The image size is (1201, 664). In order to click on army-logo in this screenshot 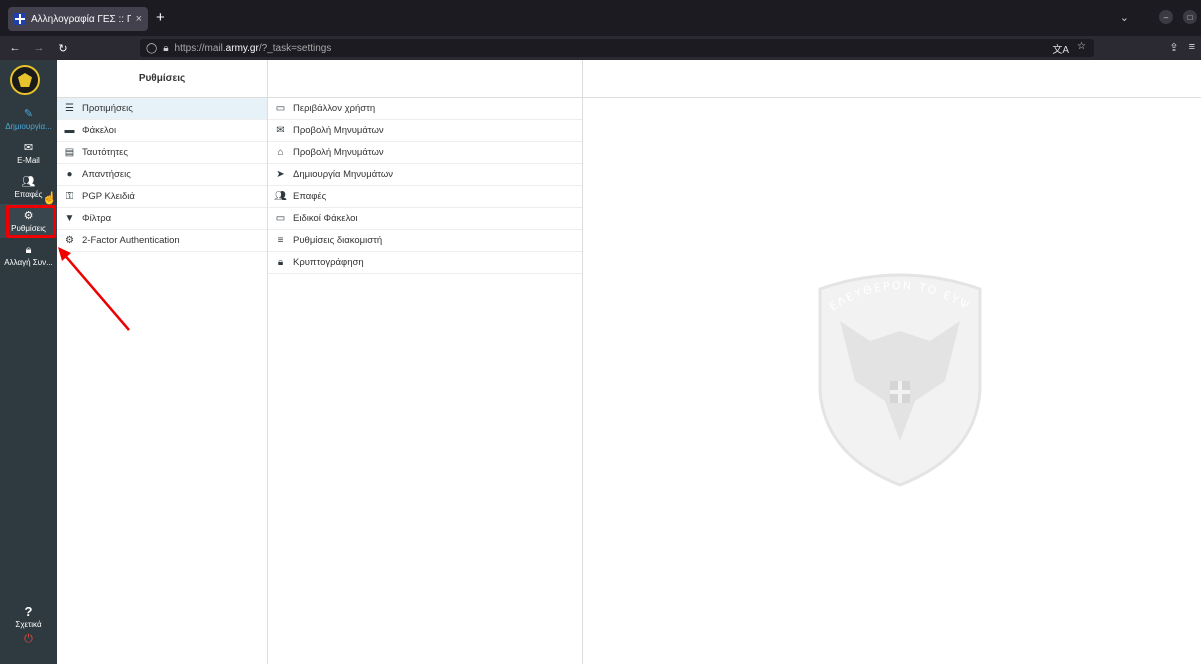, I will do `click(25, 80)`.